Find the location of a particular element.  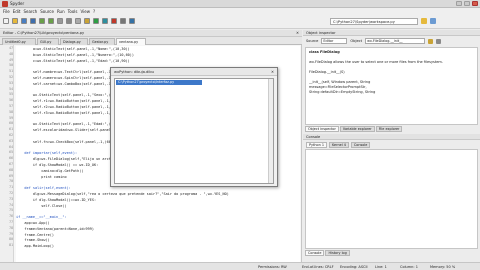

tab-gui: GUI.py is located at coordinates (48, 41).